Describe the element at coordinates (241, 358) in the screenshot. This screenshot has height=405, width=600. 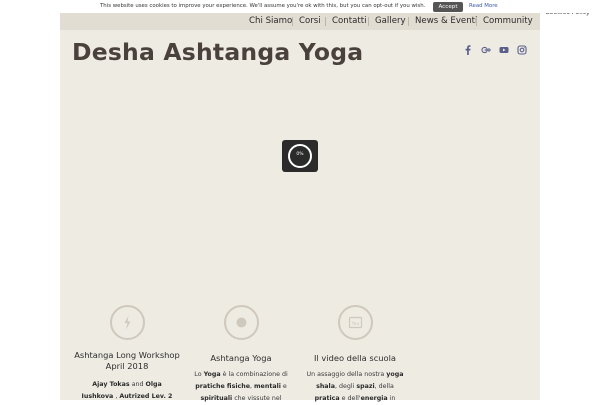
I see `feature-title-ashtanga: Ashtanga Yoga` at that location.